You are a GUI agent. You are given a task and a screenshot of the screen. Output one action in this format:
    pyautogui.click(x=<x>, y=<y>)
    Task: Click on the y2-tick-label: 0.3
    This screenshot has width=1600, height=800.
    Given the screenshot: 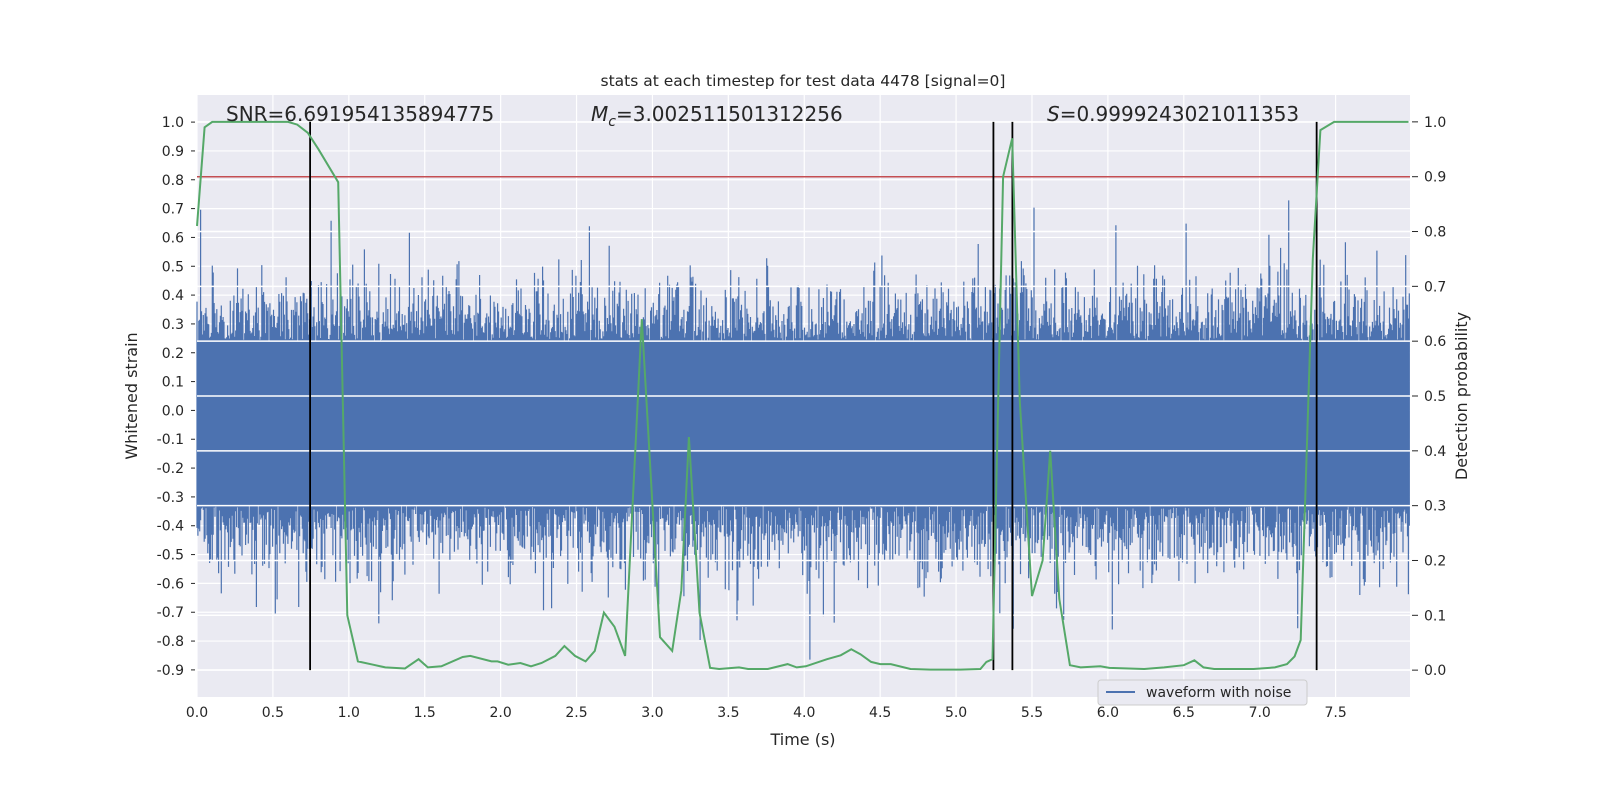 What is the action you would take?
    pyautogui.click(x=1435, y=507)
    